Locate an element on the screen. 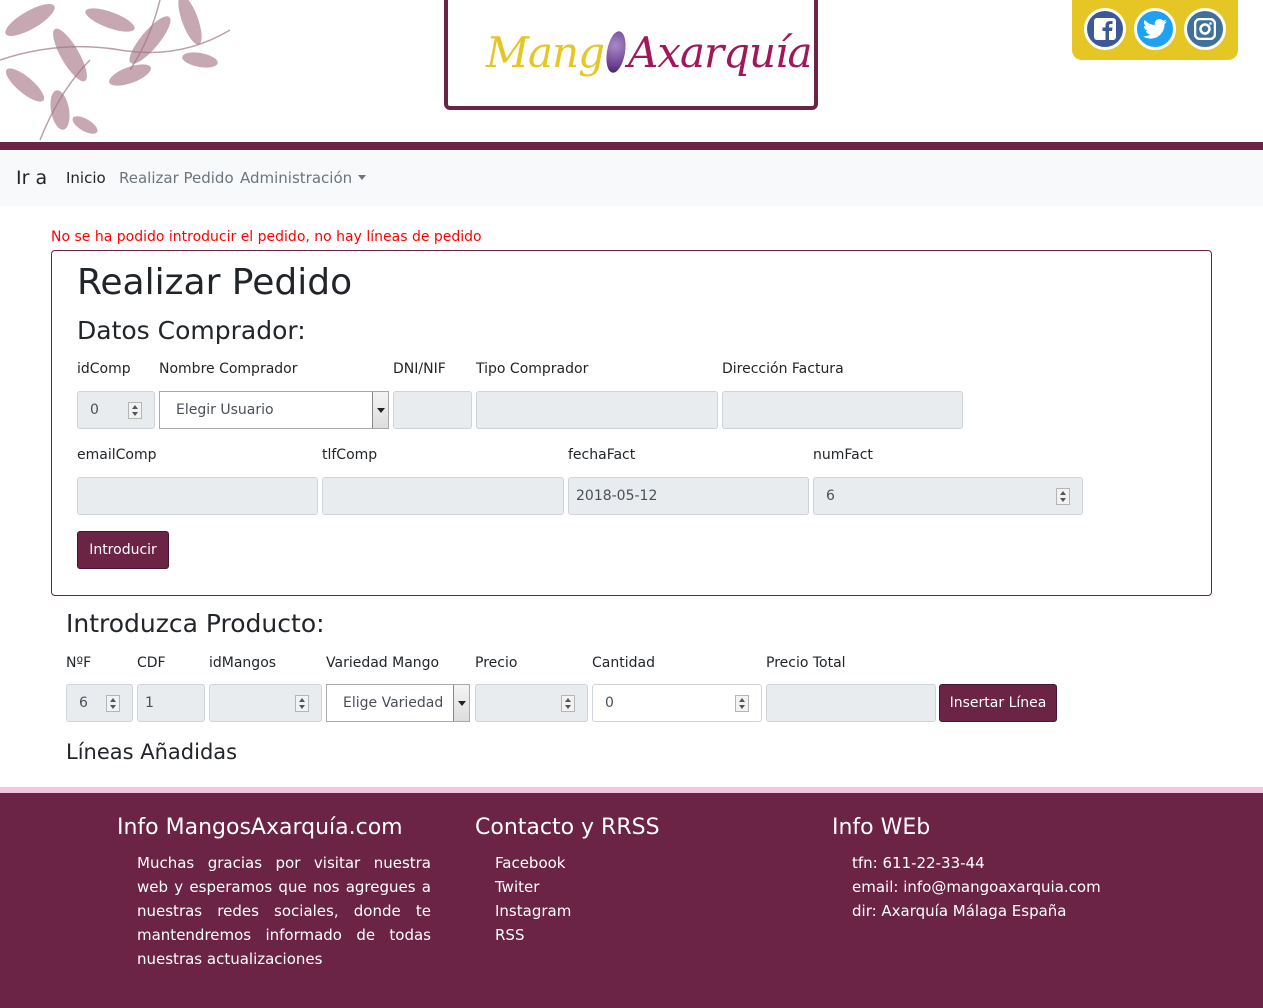 Image resolution: width=1263 pixels, height=1008 pixels. direccion-input is located at coordinates (842, 410).